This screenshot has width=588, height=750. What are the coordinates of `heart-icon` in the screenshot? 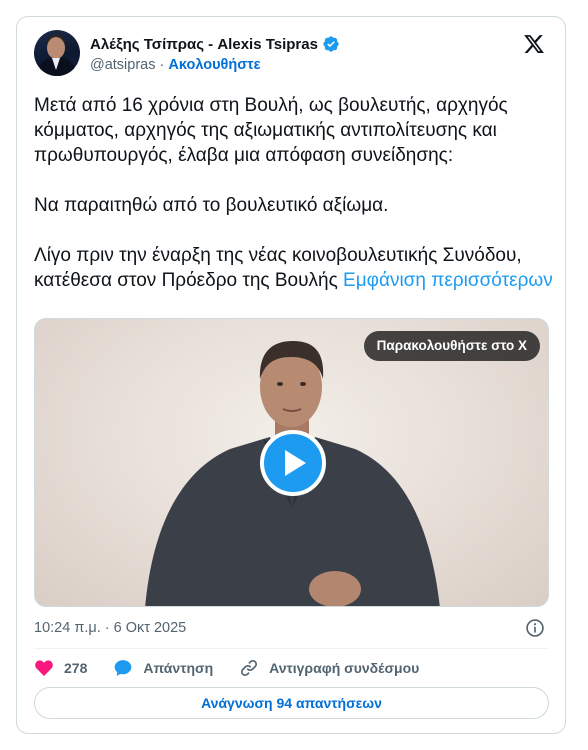 It's located at (44, 668).